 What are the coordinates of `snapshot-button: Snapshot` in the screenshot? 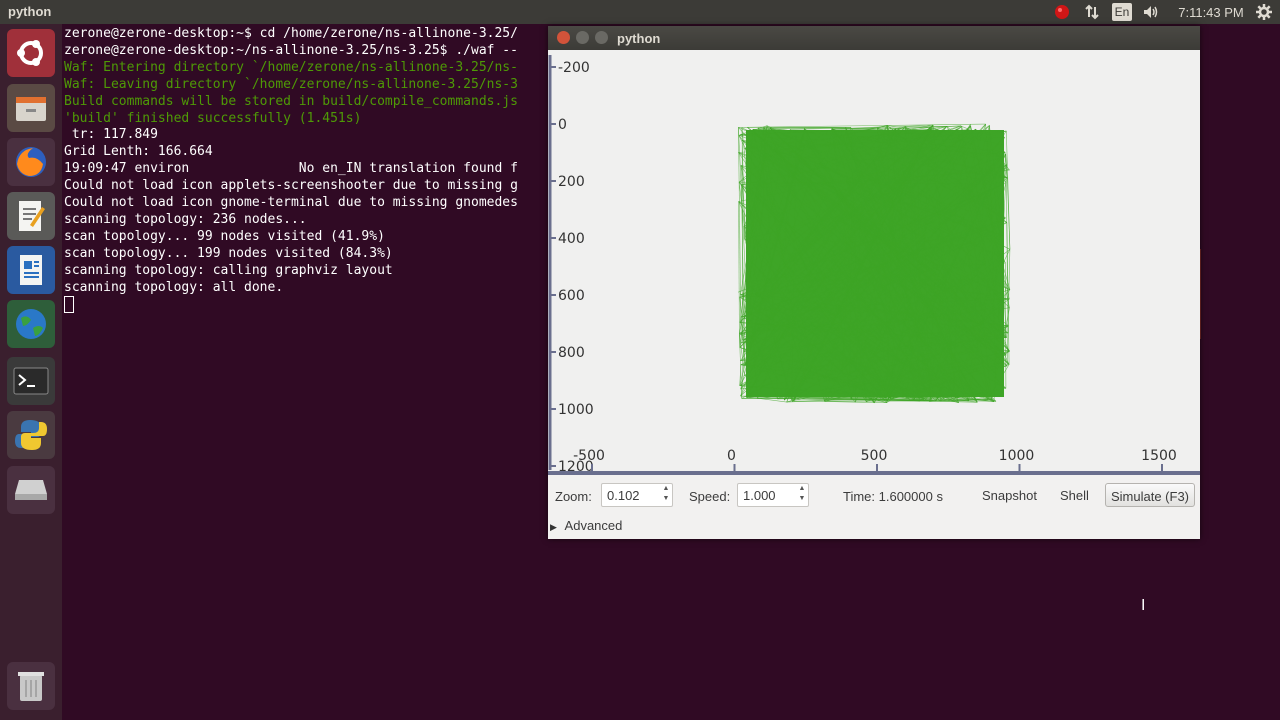 It's located at (1009, 495).